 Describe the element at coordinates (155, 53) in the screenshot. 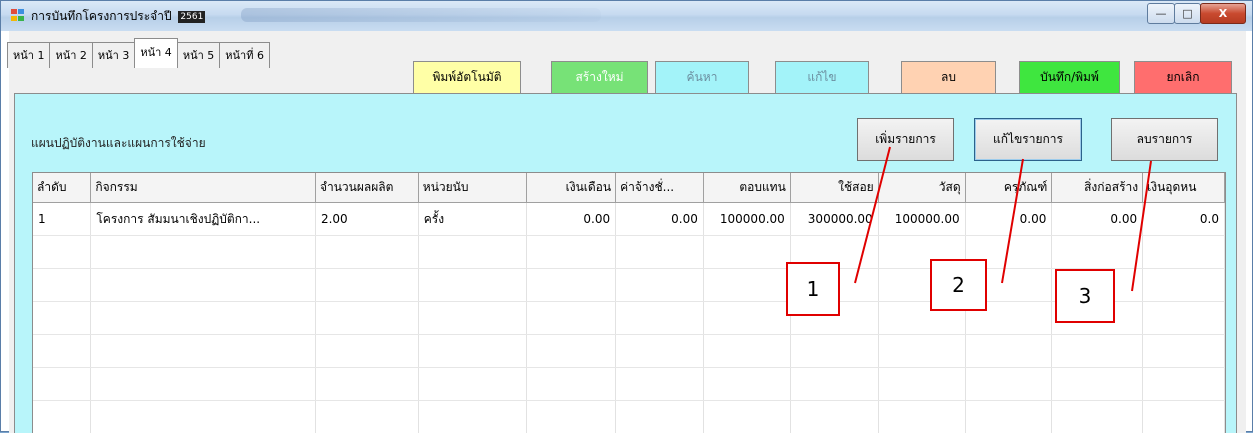

I see `tab-page-4: หน้า 4` at that location.